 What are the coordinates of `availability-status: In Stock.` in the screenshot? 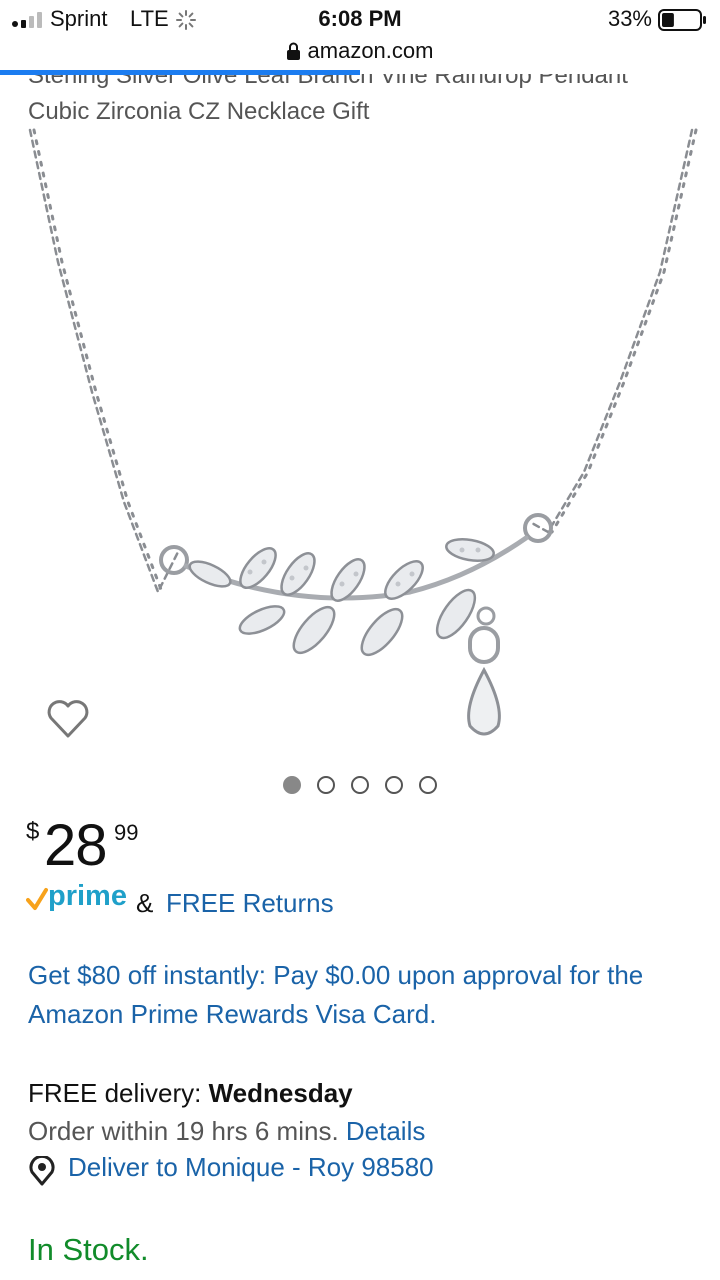 It's located at (88, 1249).